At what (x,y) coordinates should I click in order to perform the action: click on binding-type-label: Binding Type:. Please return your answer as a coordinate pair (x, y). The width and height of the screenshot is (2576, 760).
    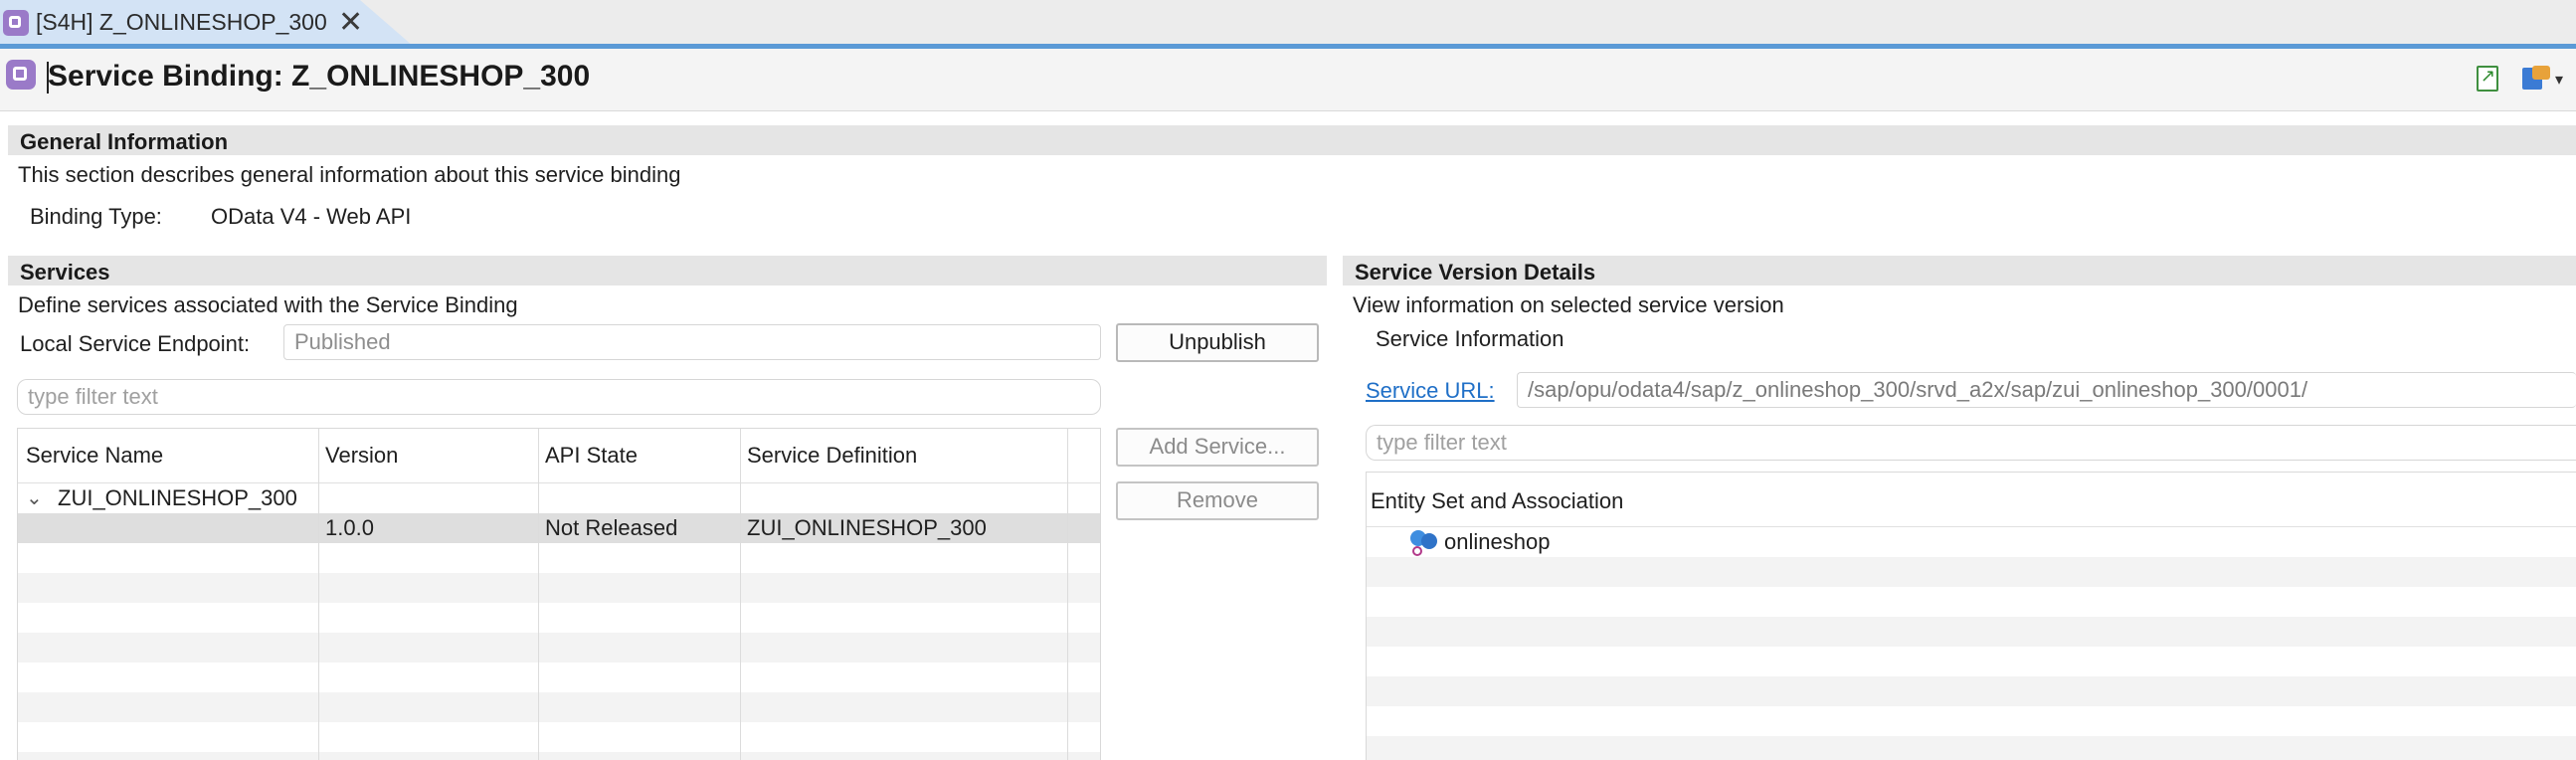
    Looking at the image, I should click on (96, 217).